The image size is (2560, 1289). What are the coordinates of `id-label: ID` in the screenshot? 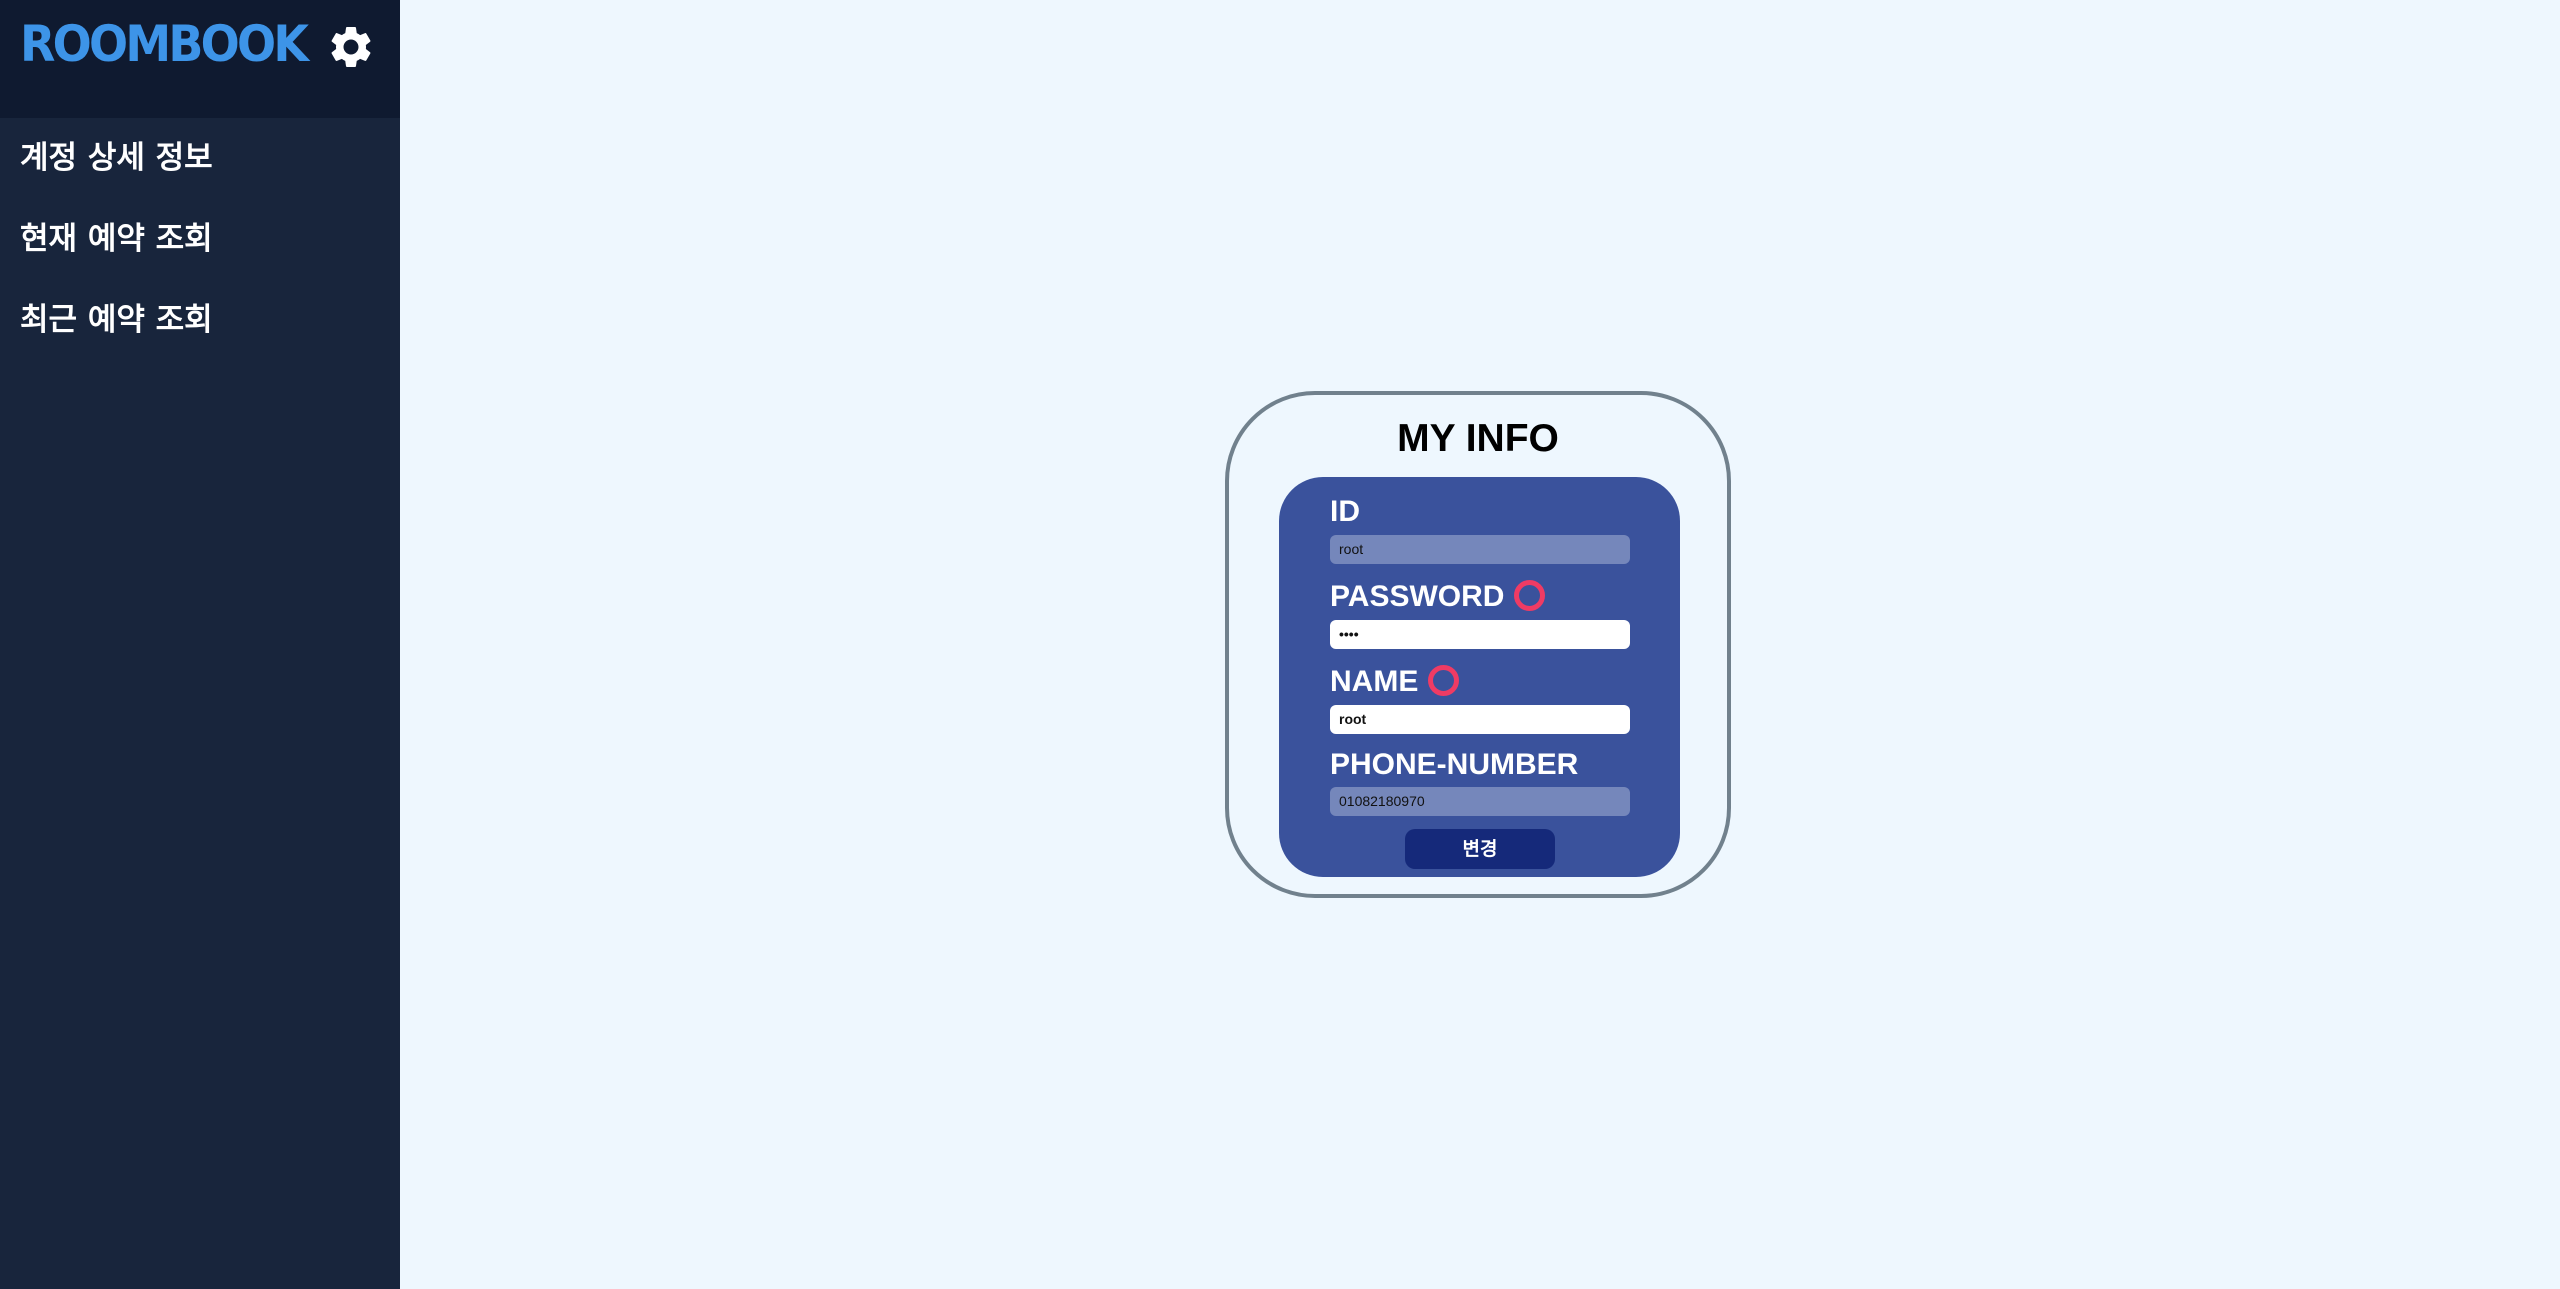 It's located at (1345, 511).